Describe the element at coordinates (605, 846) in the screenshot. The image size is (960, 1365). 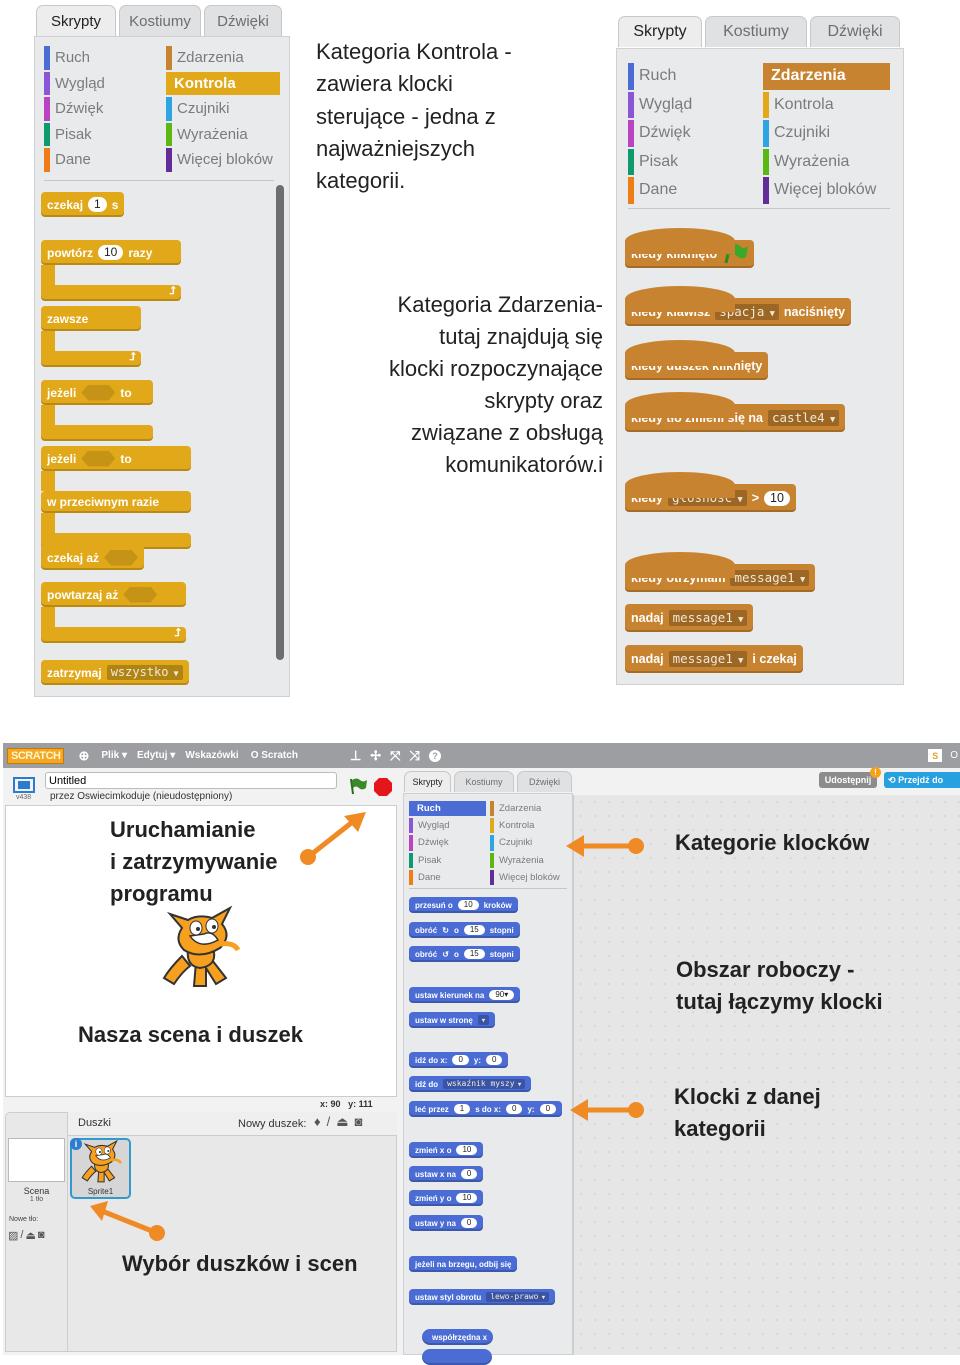
I see `arrow-to-categories-icon` at that location.